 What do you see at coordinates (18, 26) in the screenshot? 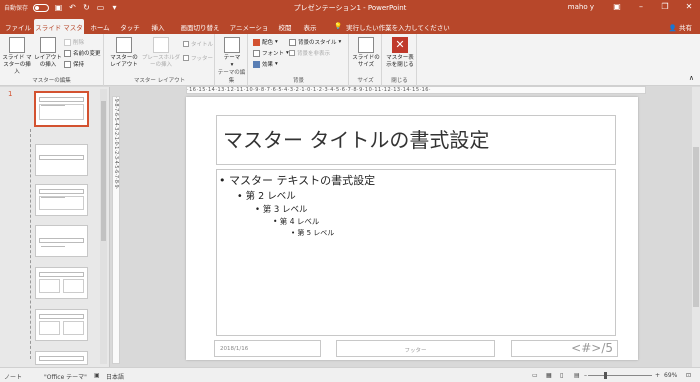
I see `tab-file: ファイル` at bounding box center [18, 26].